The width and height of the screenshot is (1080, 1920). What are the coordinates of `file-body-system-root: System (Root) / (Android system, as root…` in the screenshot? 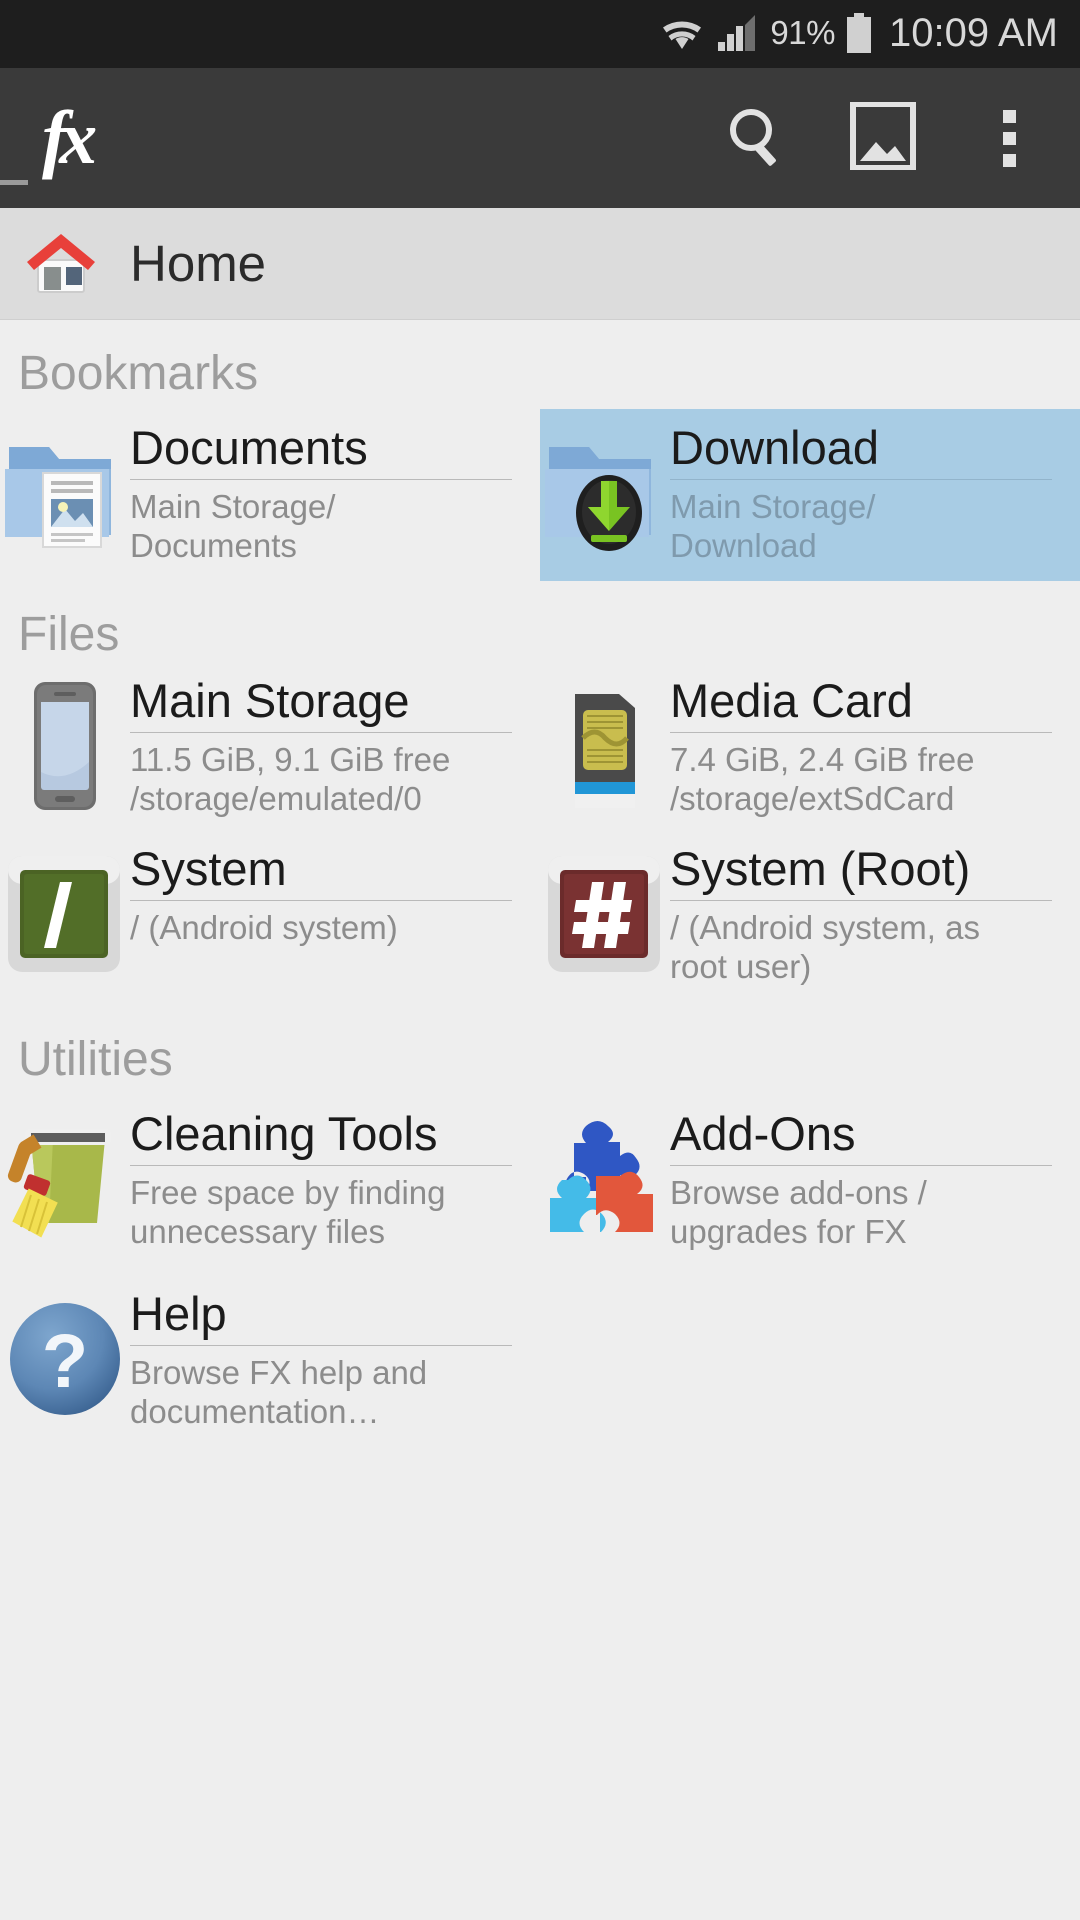 It's located at (871, 915).